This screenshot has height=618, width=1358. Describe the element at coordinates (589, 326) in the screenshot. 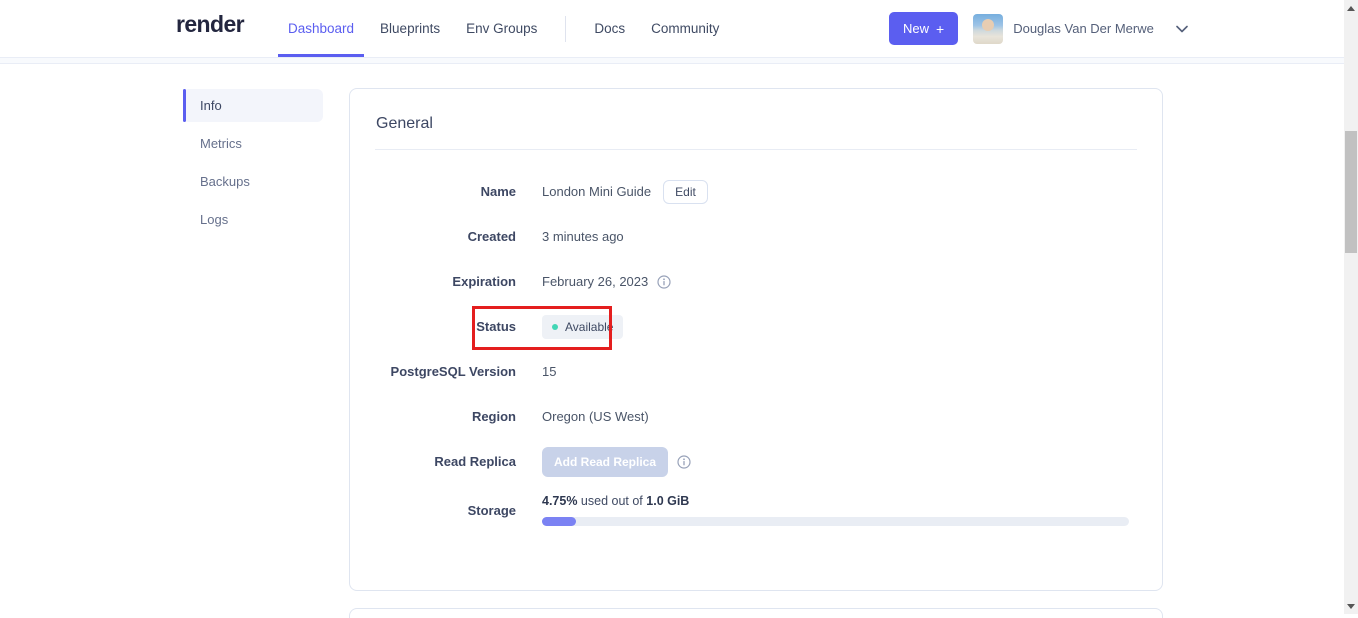

I see `status-badge-text: Available` at that location.